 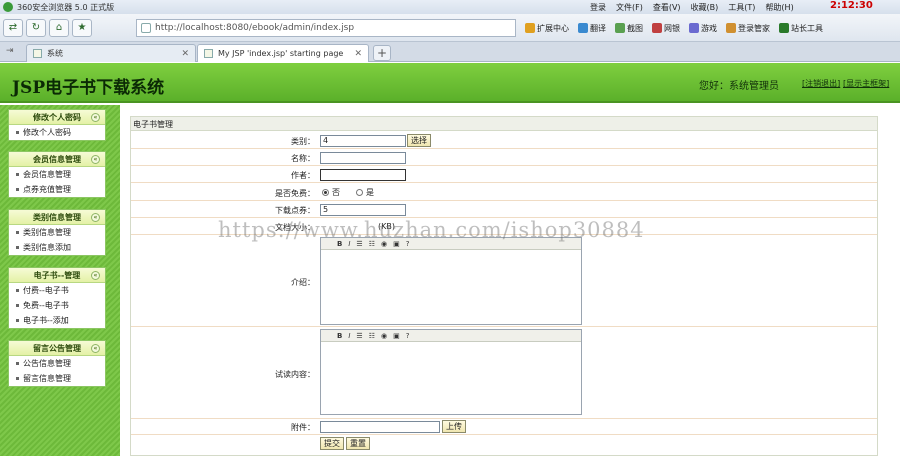 What do you see at coordinates (303, 158) in the screenshot?
I see `name-label: 名称：` at bounding box center [303, 158].